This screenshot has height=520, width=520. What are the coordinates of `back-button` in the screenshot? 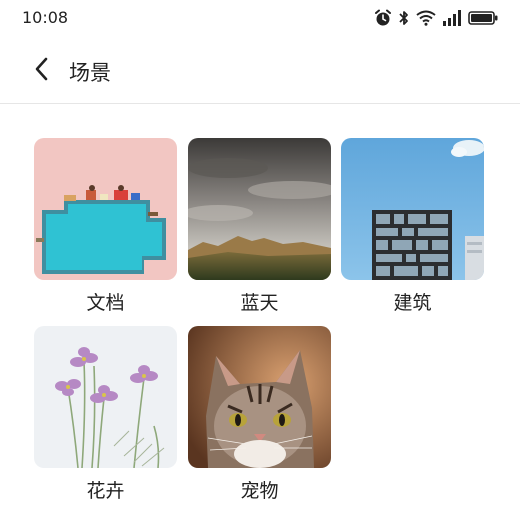 It's located at (43, 69).